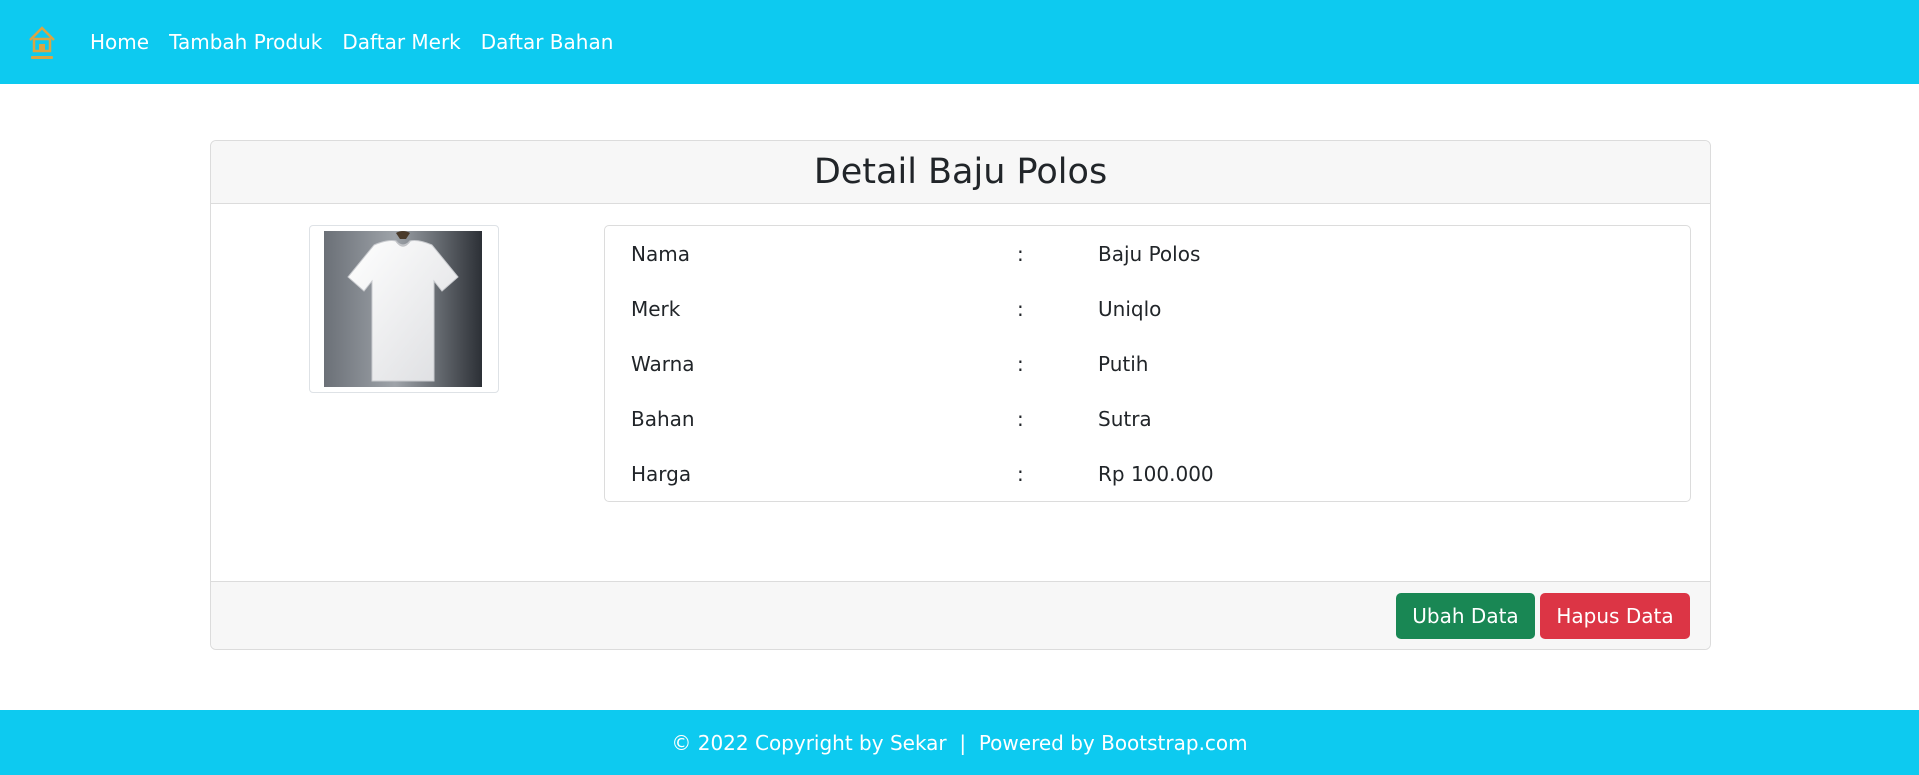 Image resolution: width=1919 pixels, height=775 pixels. I want to click on detail-row-nama: Nama : Baju Polos, so click(1147, 261).